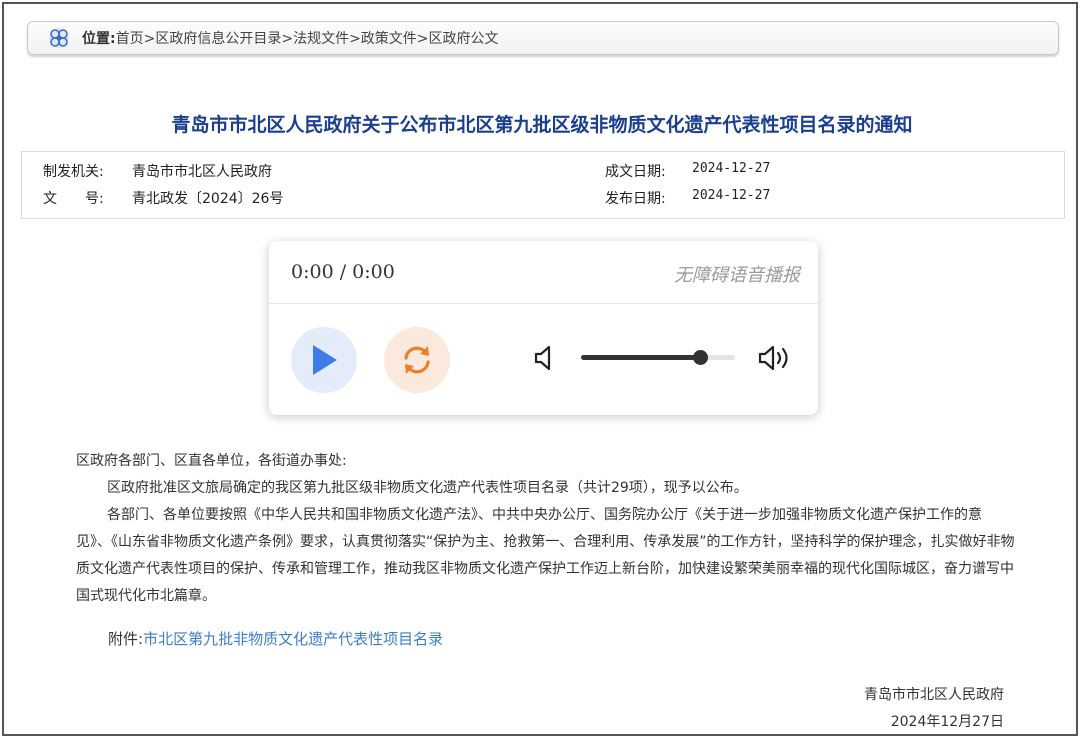 The image size is (1080, 738). What do you see at coordinates (947, 722) in the screenshot?
I see `signature-date: 2024年12月27日` at bounding box center [947, 722].